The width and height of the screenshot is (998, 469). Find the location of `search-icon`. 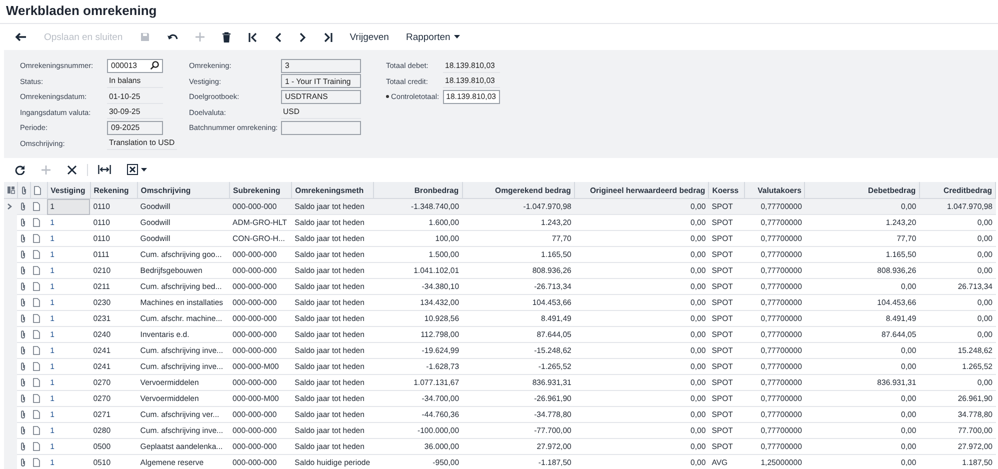

search-icon is located at coordinates (154, 65).